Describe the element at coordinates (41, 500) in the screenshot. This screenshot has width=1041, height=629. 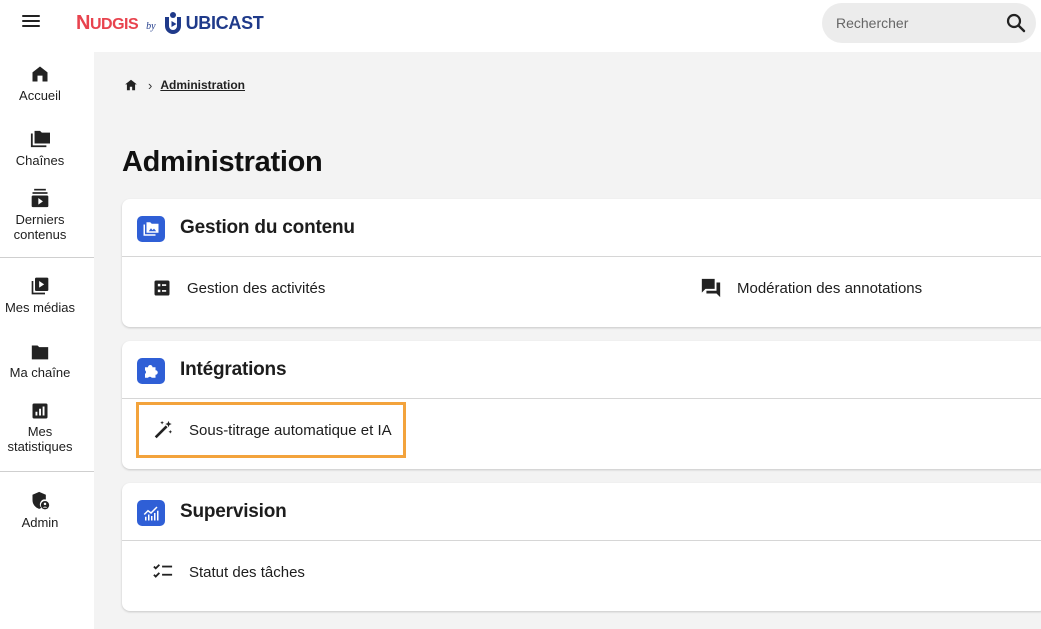
I see `admin-shield-icon` at that location.